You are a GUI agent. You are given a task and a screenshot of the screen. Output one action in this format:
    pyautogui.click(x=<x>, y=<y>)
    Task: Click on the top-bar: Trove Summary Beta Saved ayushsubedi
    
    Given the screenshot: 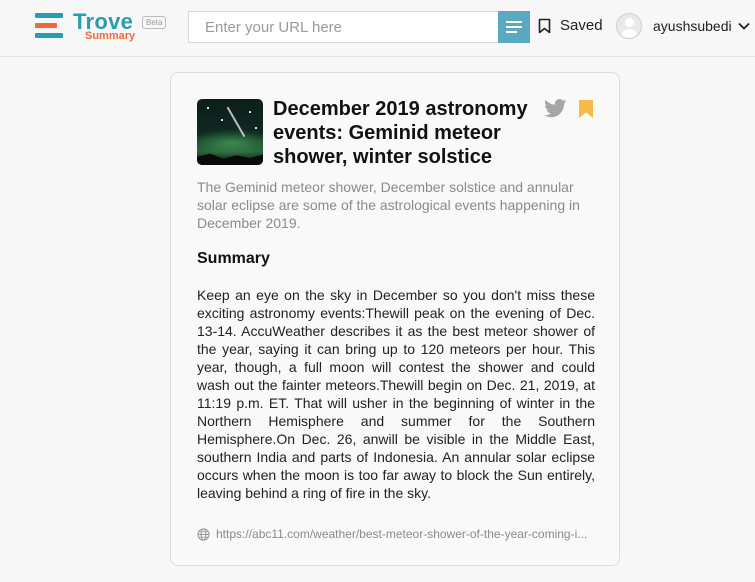 What is the action you would take?
    pyautogui.click(x=377, y=28)
    